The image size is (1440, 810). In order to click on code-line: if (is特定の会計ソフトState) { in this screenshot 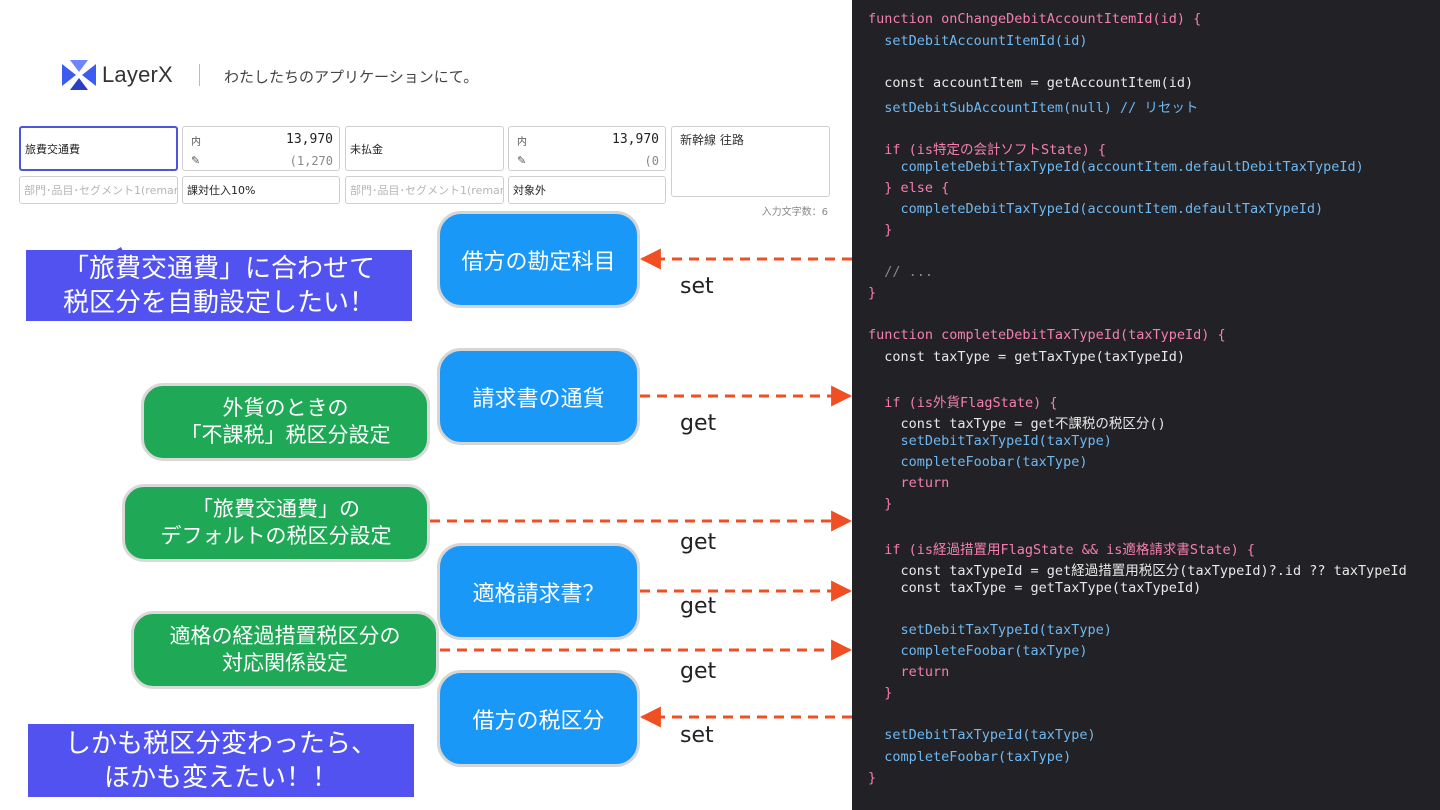, I will do `click(987, 150)`.